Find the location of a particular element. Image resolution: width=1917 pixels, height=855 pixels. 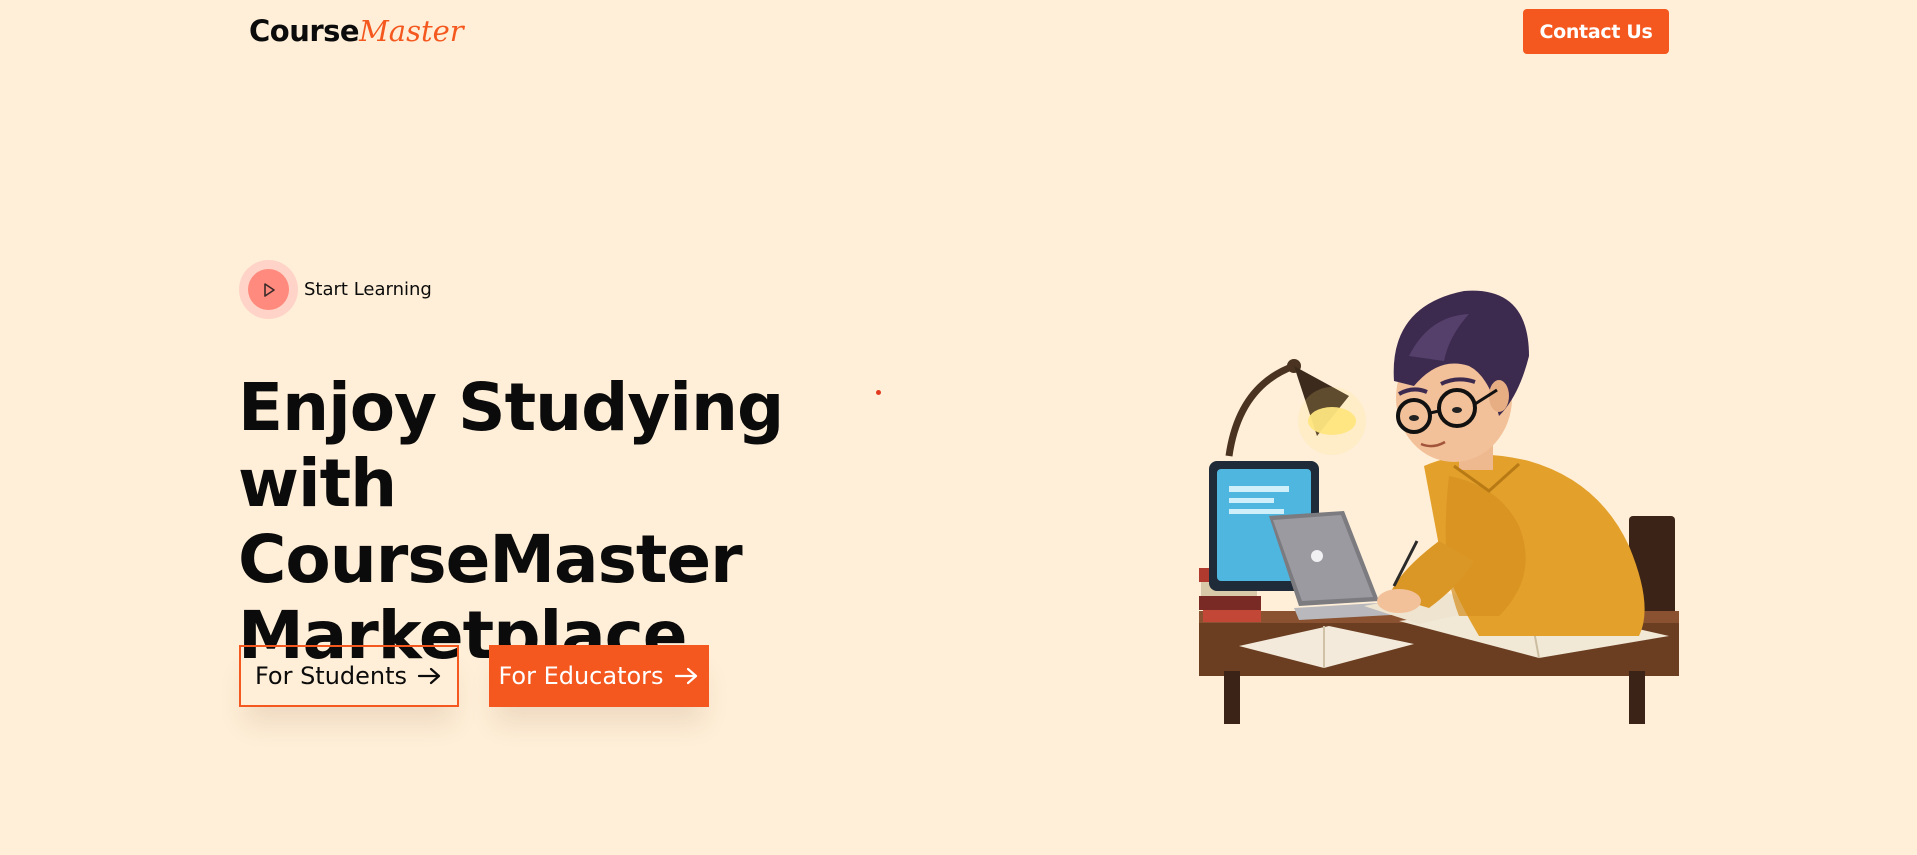

play-button-inner is located at coordinates (268, 289).